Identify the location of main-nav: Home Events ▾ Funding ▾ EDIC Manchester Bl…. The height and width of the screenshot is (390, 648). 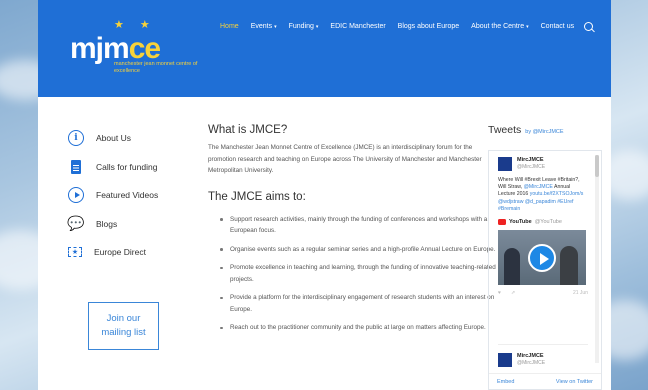
(404, 26).